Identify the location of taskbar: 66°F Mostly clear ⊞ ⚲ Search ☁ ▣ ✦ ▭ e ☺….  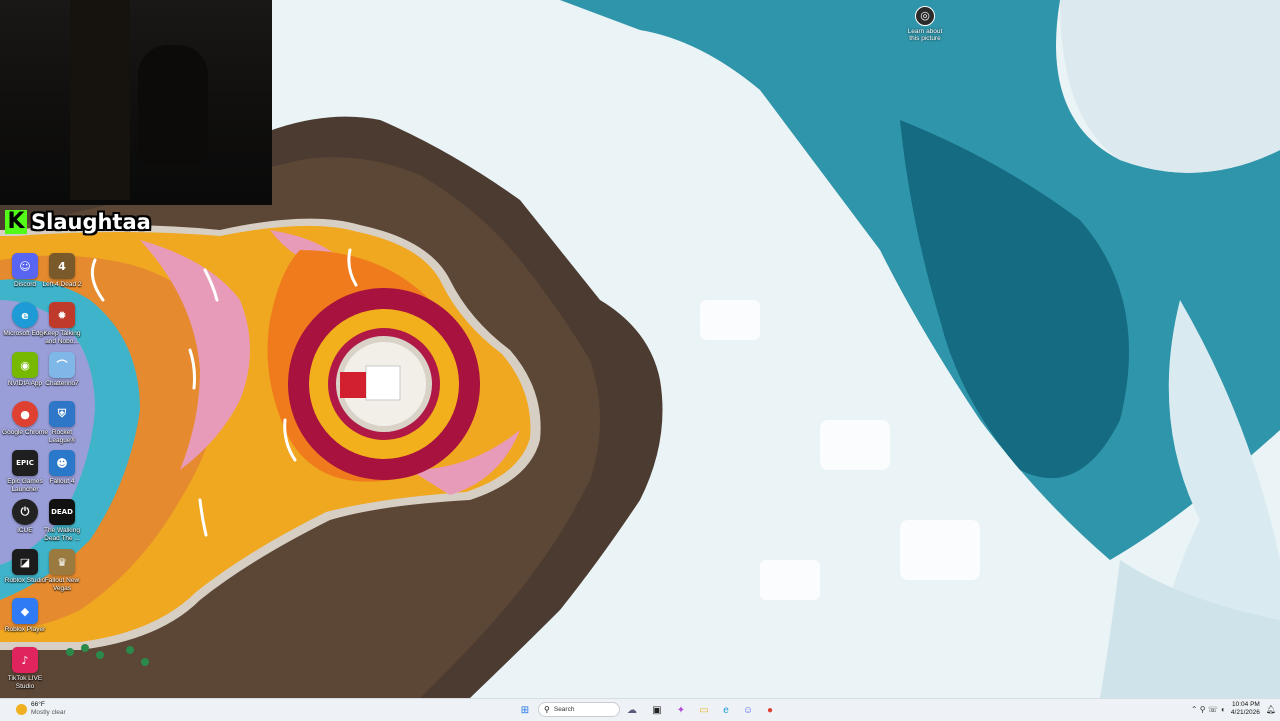
(640, 709).